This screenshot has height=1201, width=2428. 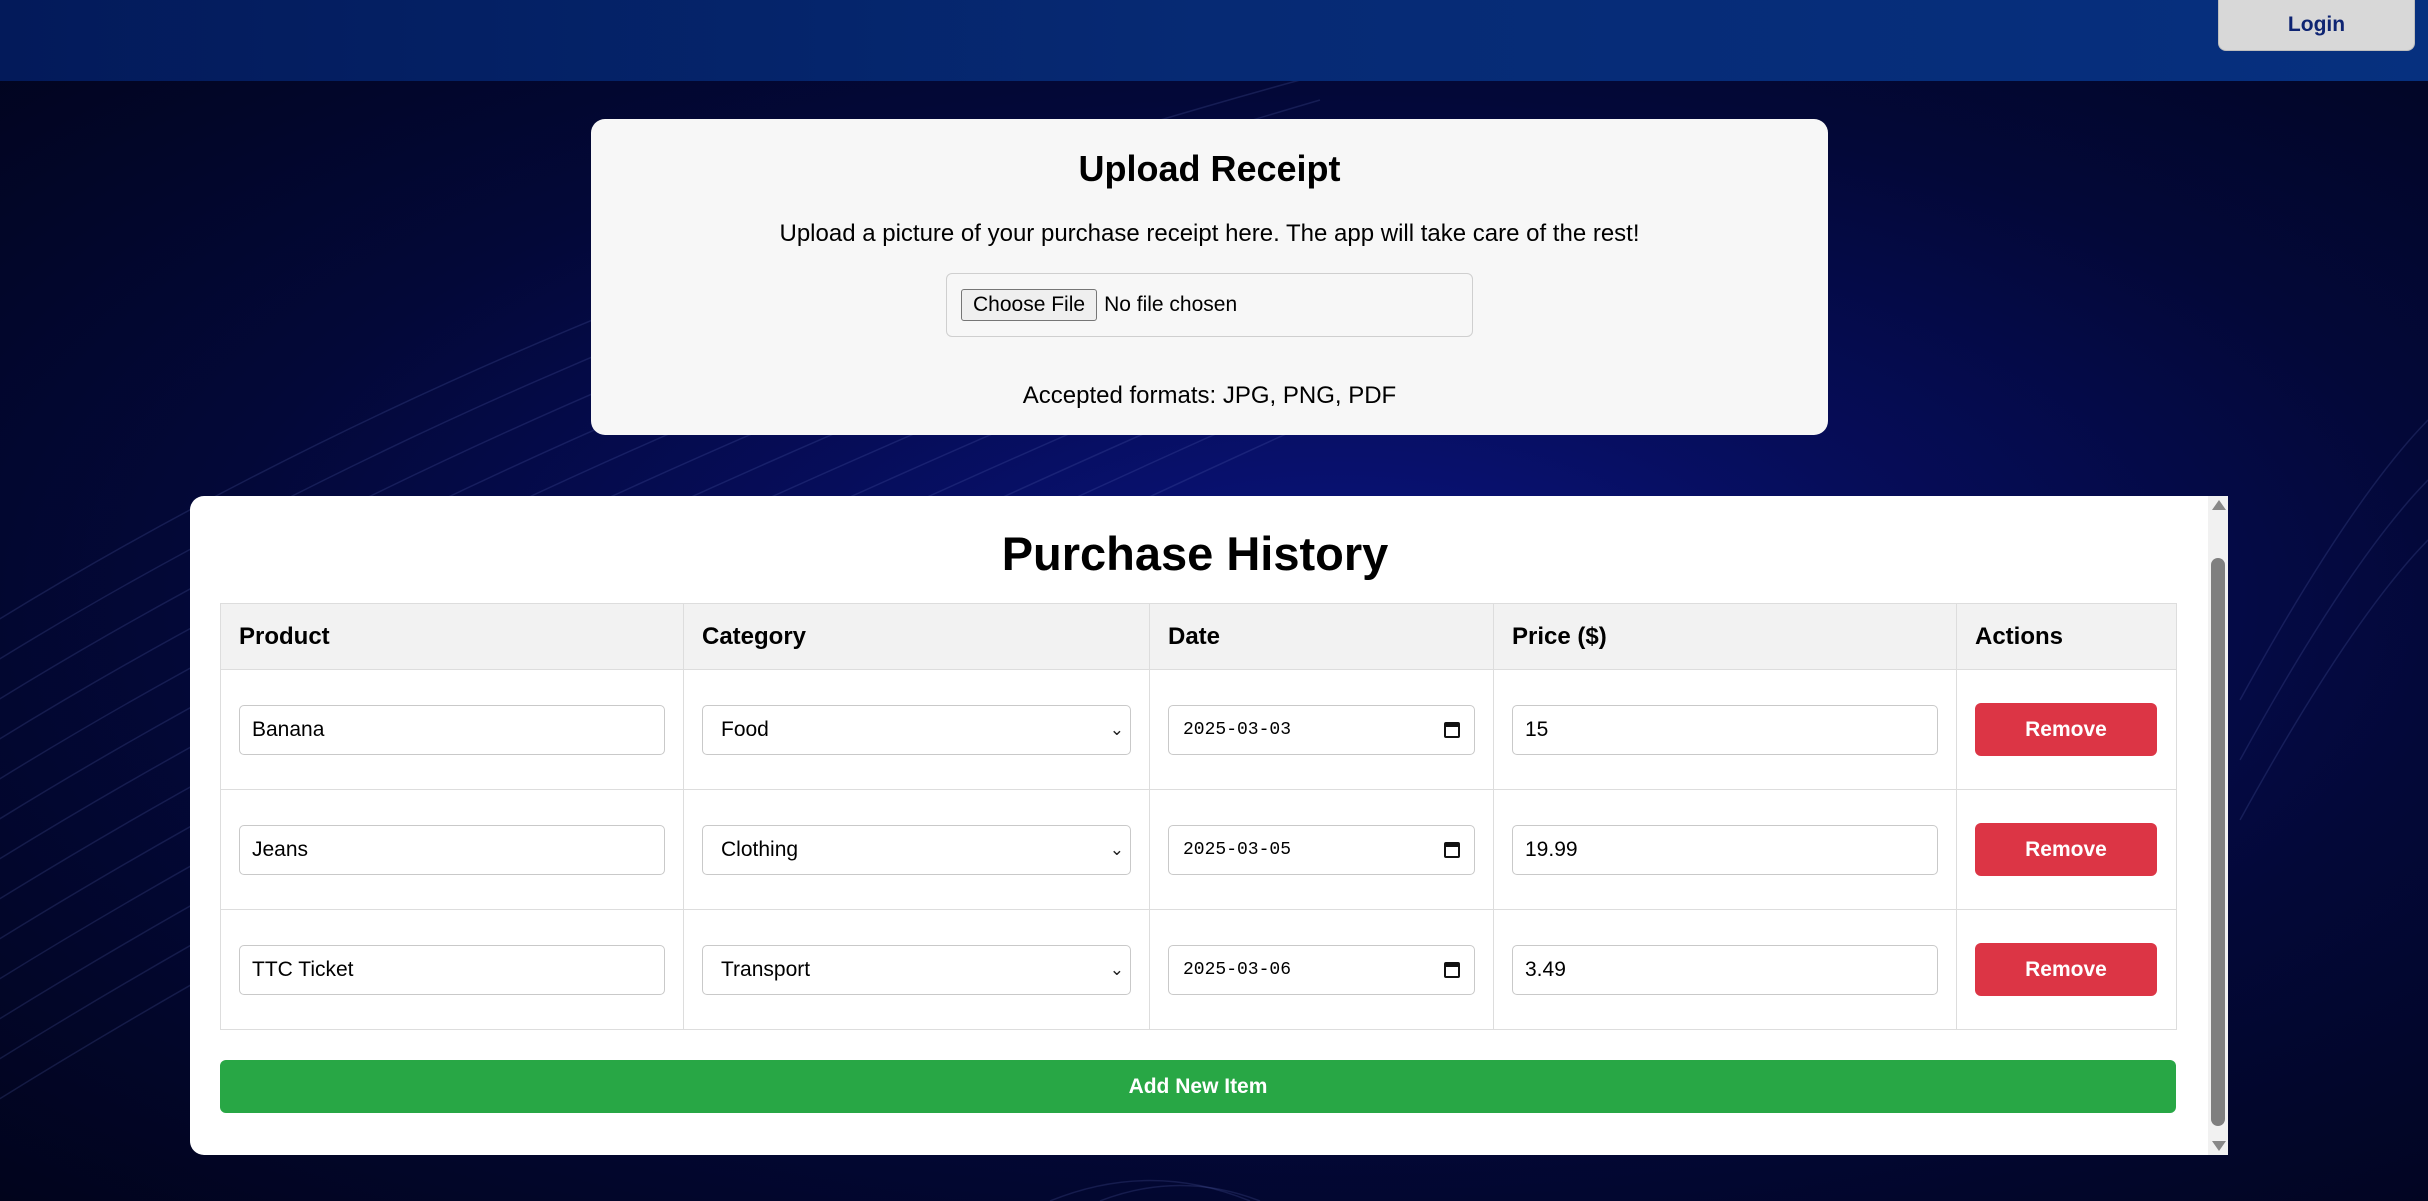 I want to click on vertical-scrollbar, so click(x=2218, y=825).